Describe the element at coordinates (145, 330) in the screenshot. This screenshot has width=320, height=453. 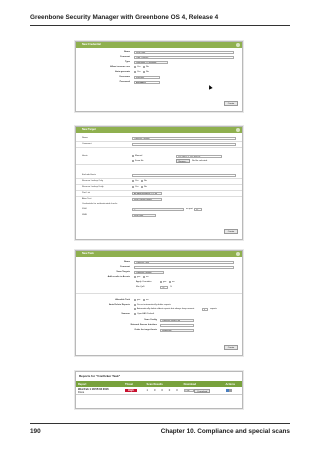
I see `field-label: Order for target hosts` at that location.